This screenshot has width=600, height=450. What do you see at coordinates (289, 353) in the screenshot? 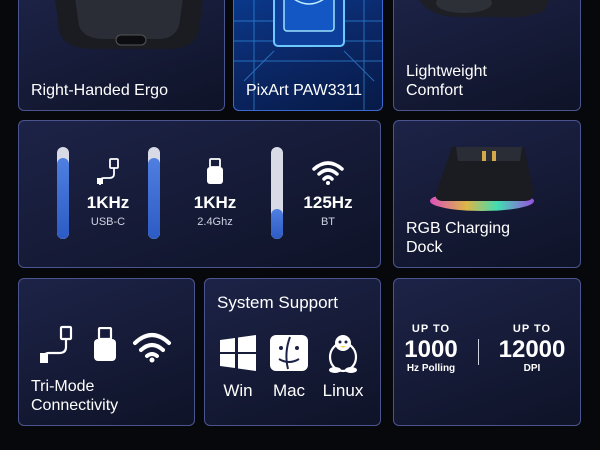
I see `finder-icon` at bounding box center [289, 353].